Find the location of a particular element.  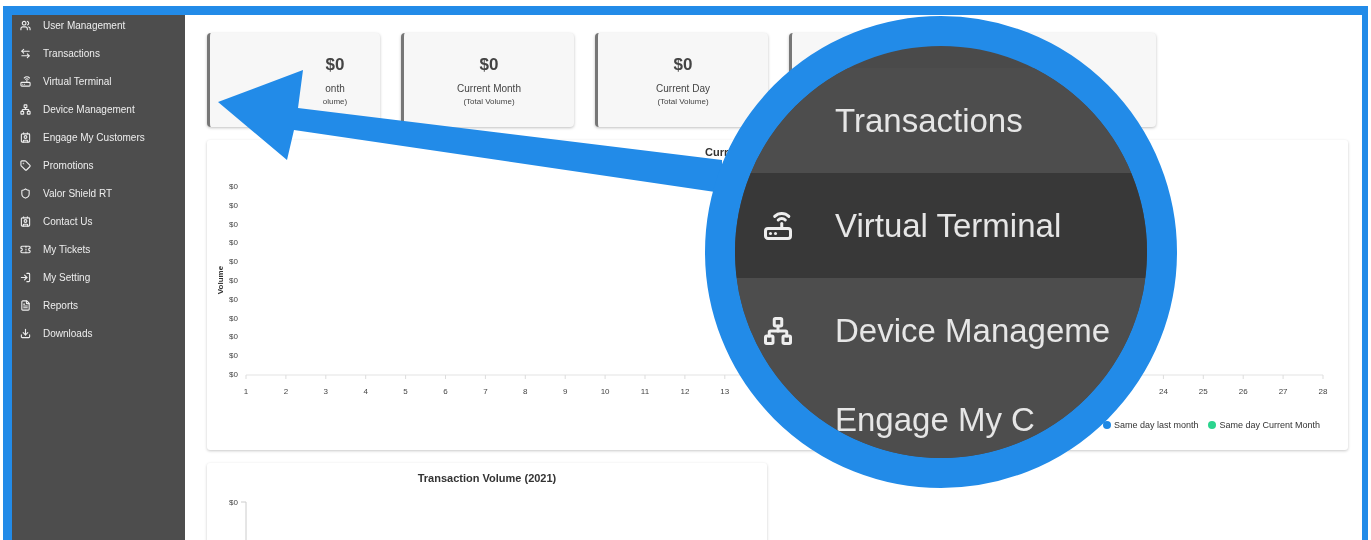

users-icon is located at coordinates (25, 25).